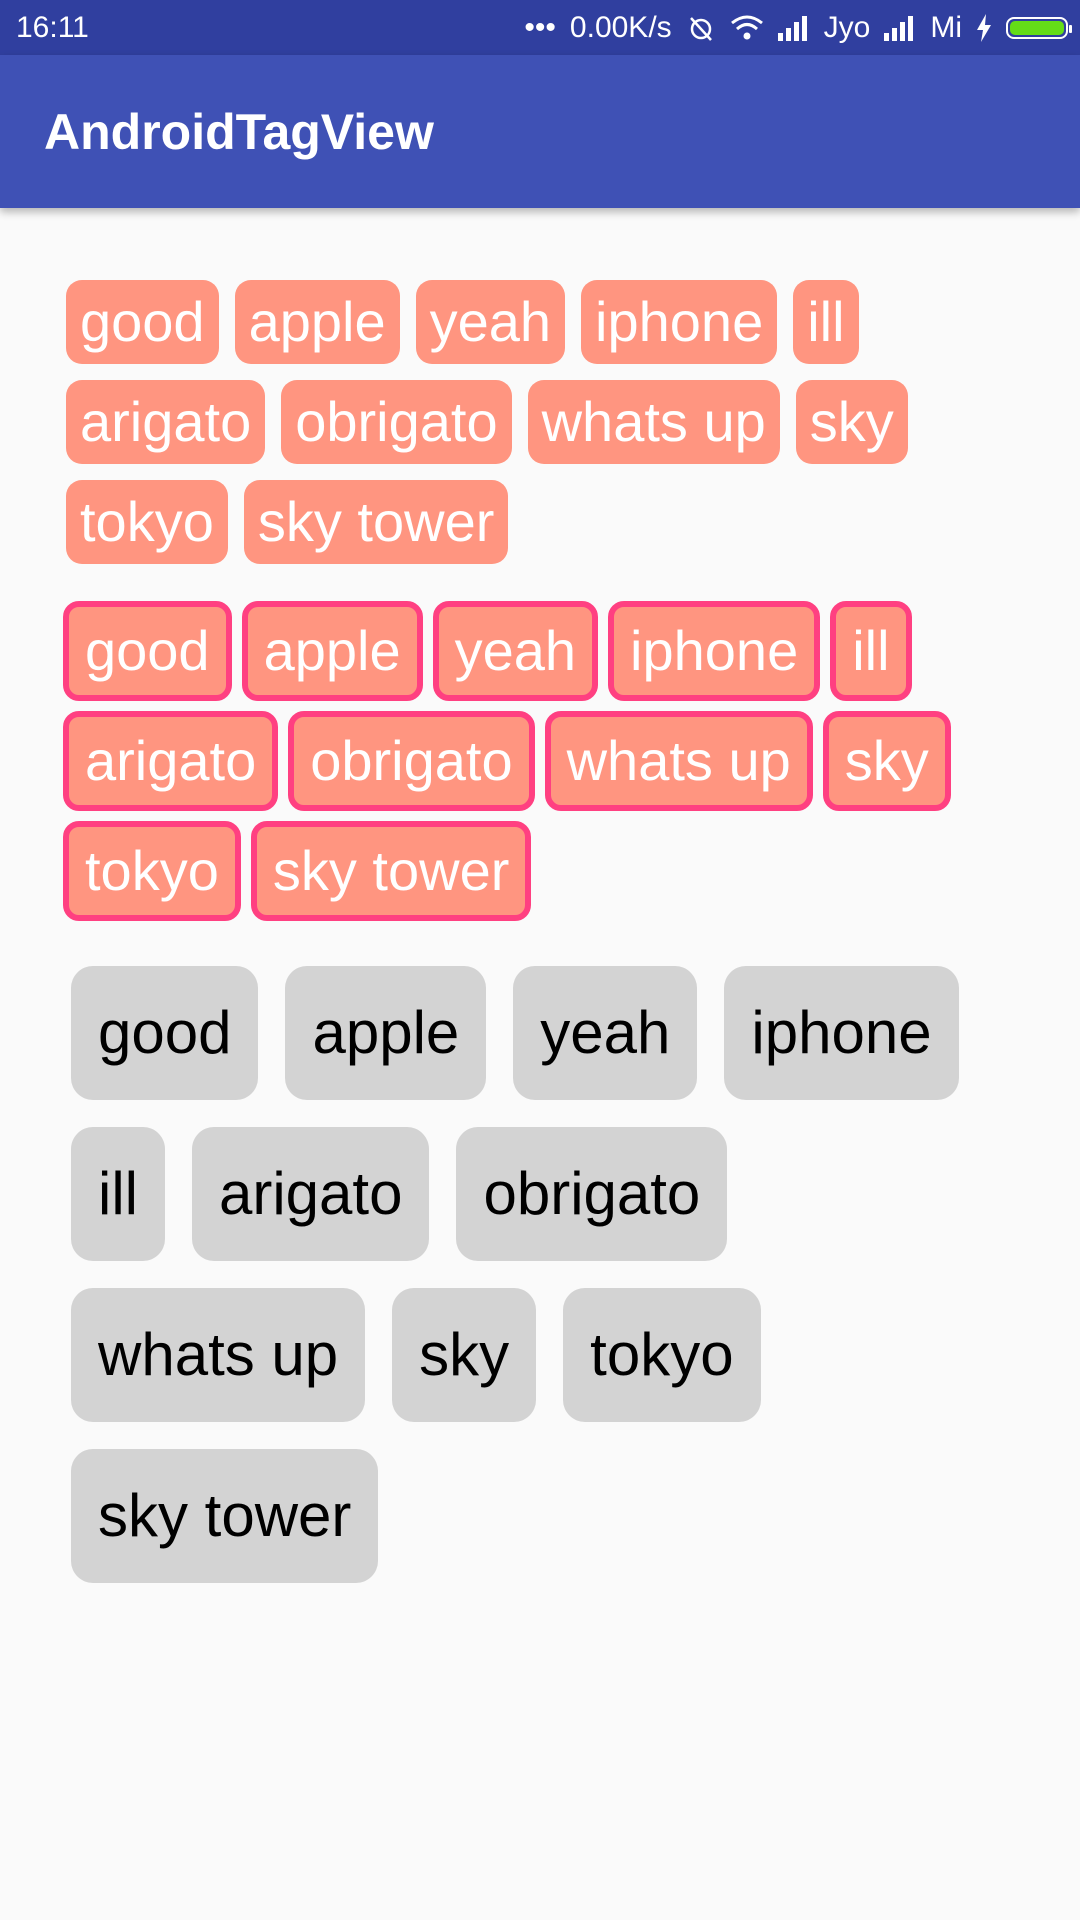  I want to click on alarm-muted-icon, so click(701, 28).